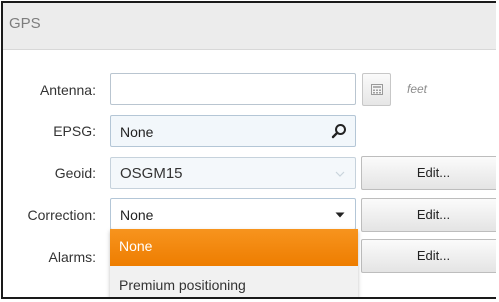 This screenshot has height=302, width=499. Describe the element at coordinates (233, 89) in the screenshot. I see `antenna-input` at that location.